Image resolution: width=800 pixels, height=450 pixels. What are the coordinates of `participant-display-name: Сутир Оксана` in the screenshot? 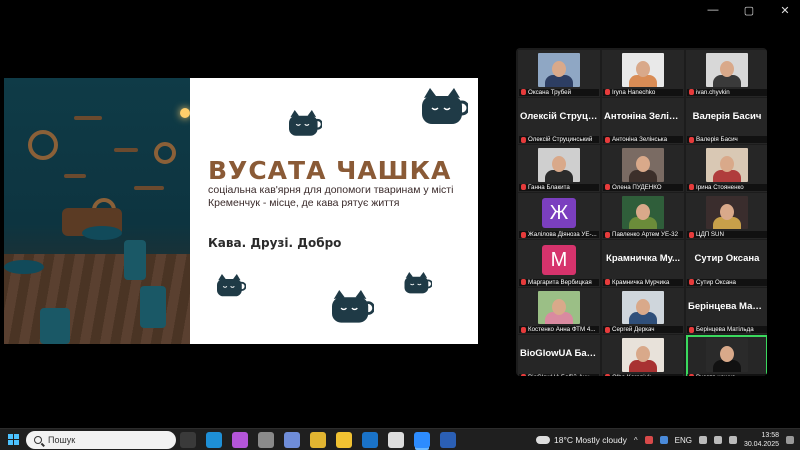 It's located at (727, 258).